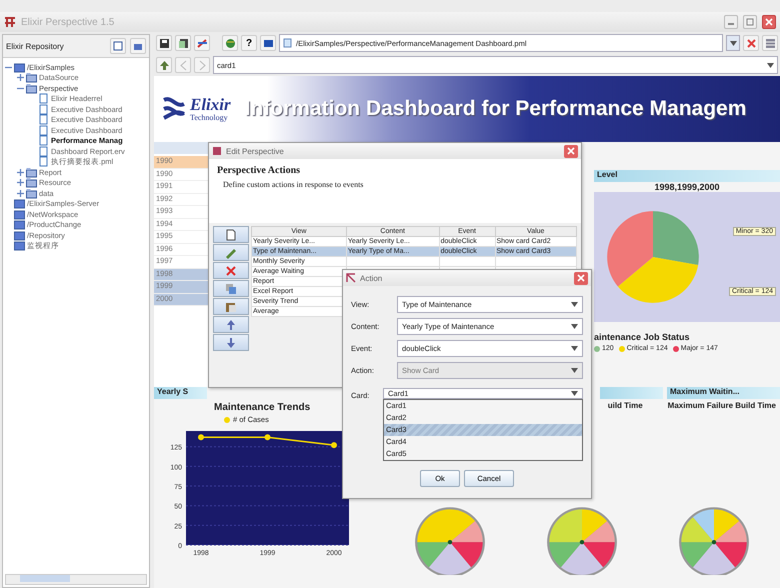 The image size is (780, 588). Describe the element at coordinates (10, 22) in the screenshot. I see `app-icon` at that location.